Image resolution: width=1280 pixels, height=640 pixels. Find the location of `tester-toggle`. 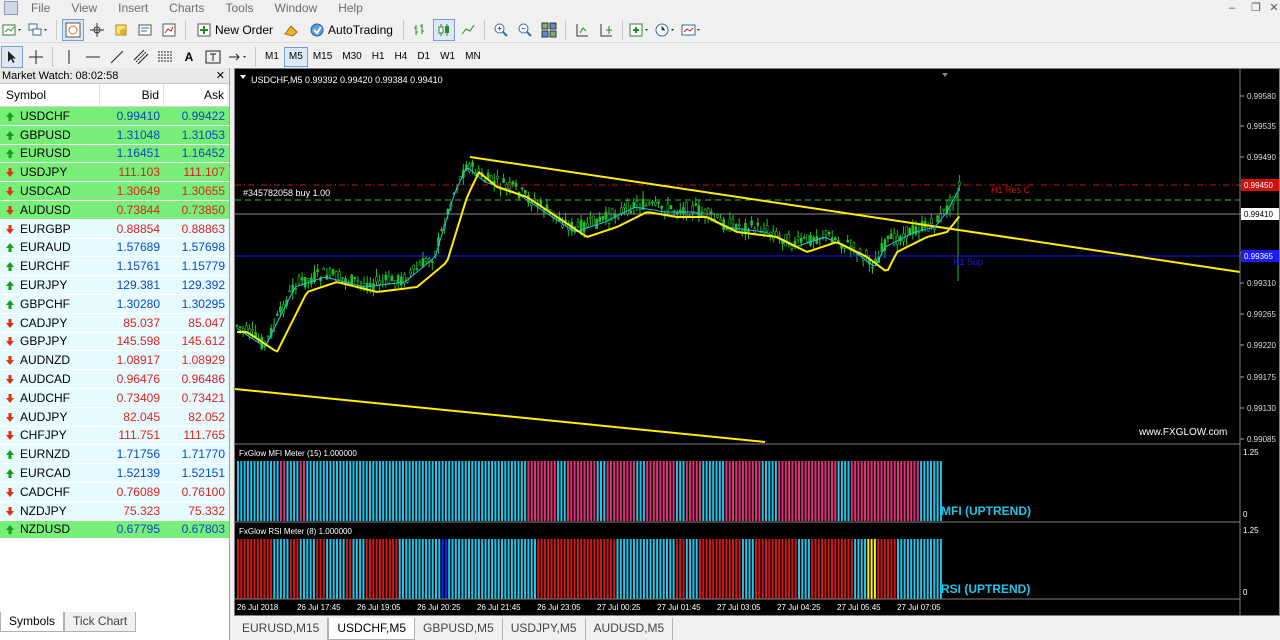

tester-toggle is located at coordinates (169, 30).